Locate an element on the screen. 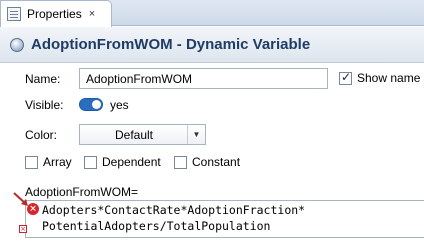 The height and width of the screenshot is (246, 424). formula-line-1: Adopters*ContactRate*AdoptionFraction* is located at coordinates (174, 210).